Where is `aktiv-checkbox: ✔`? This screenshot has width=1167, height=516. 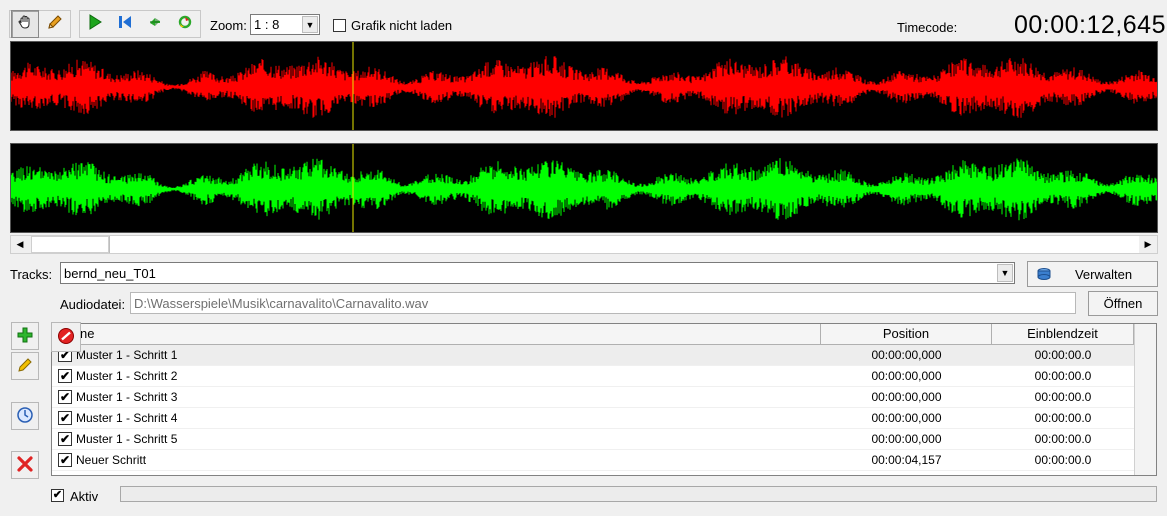 aktiv-checkbox: ✔ is located at coordinates (57, 495).